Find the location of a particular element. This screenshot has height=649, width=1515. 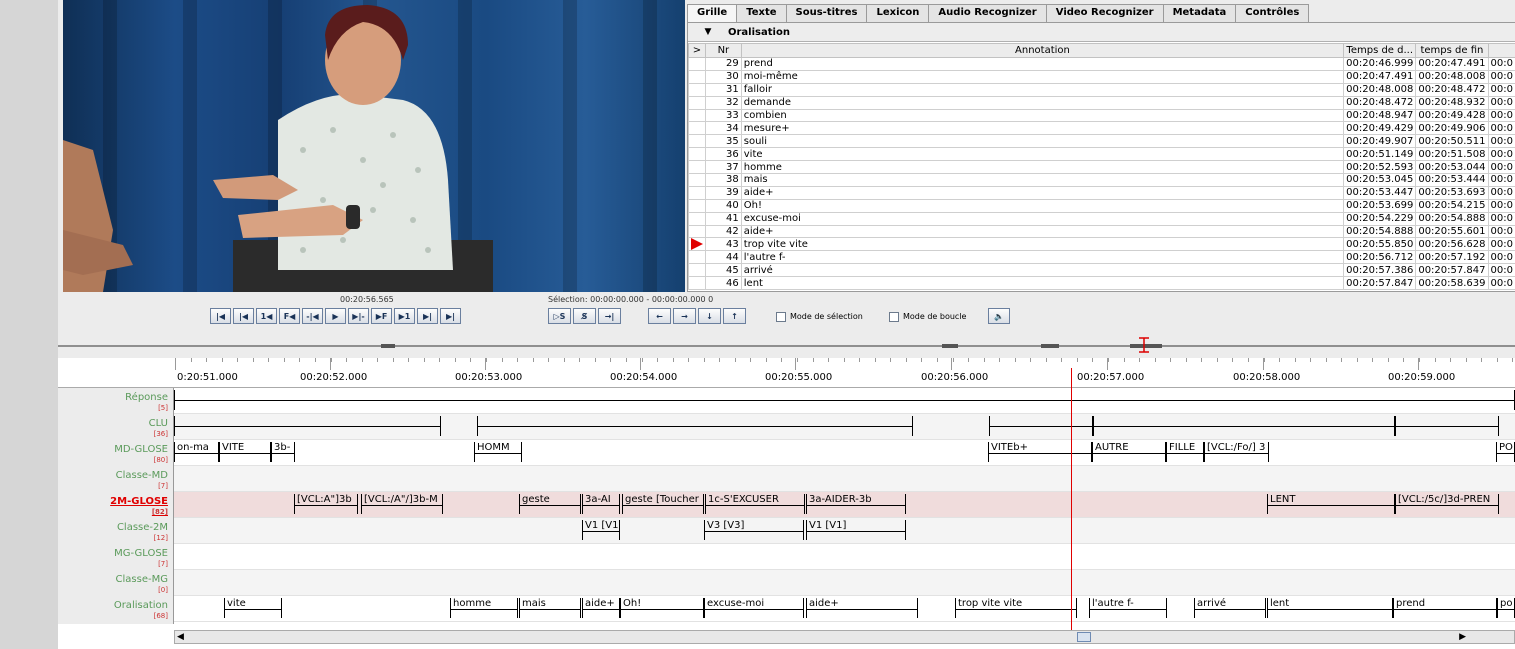

tab-sous-titres: Sous-titres is located at coordinates (826, 13).